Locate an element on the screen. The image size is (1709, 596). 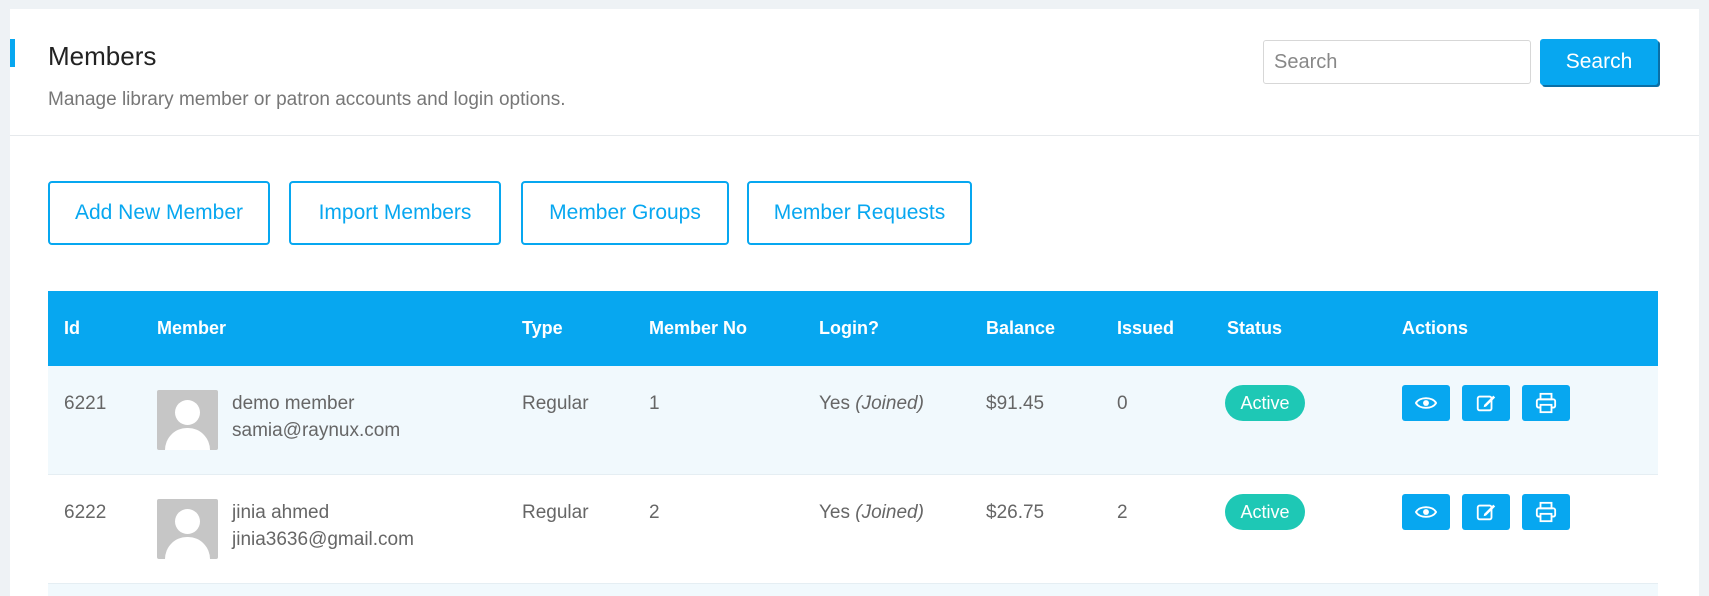
member-name: jinia ahmed is located at coordinates (280, 513).